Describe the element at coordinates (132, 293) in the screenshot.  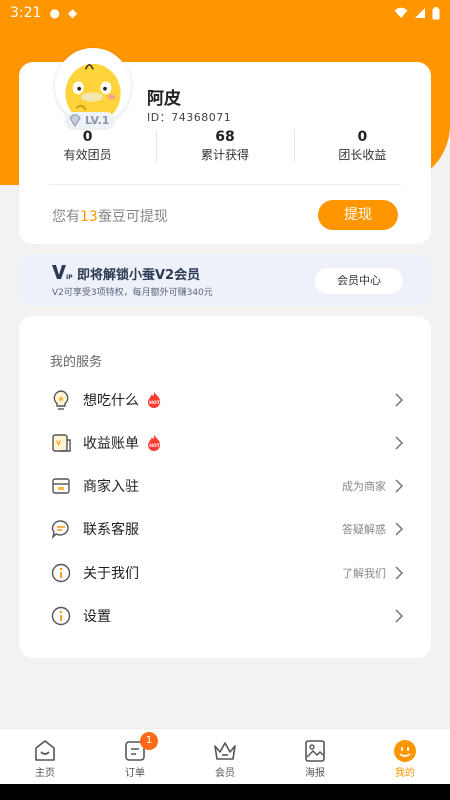
I see `vip-subtitle: V2可享受3项特权，每月额外可赚340元` at that location.